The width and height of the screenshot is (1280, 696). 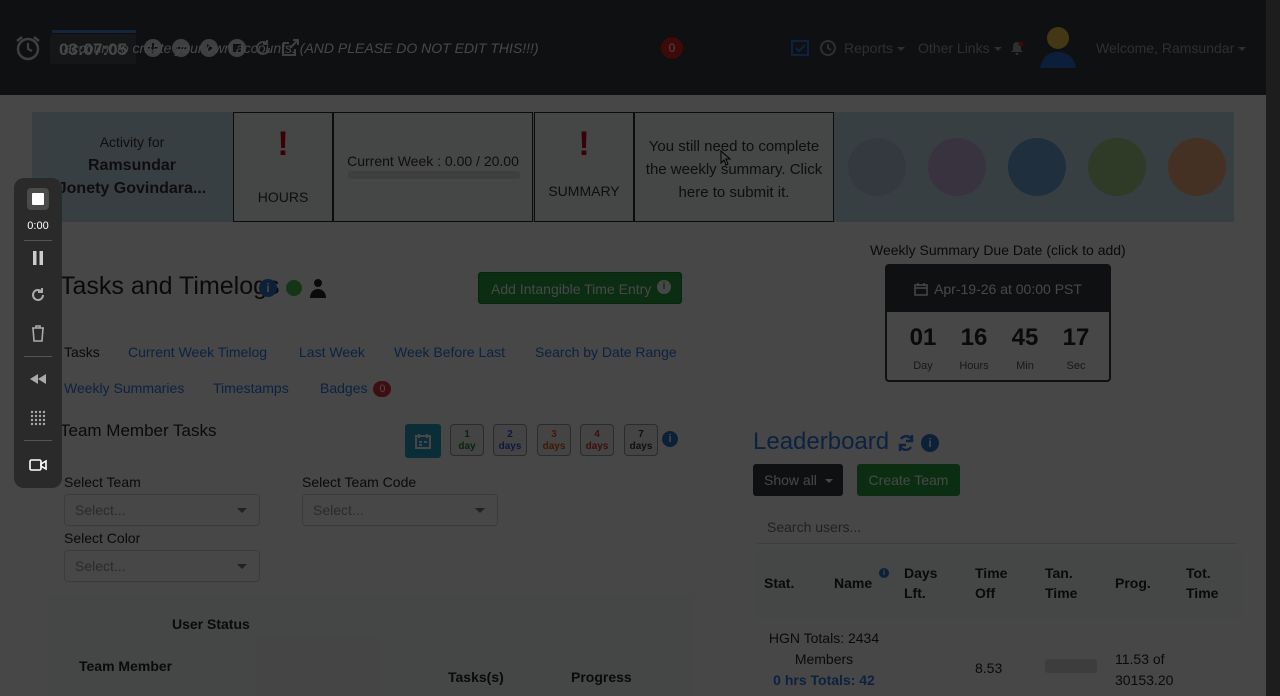 I want to click on current-week-progress: Current Week : 0.00 / 20.00, so click(x=433, y=167).